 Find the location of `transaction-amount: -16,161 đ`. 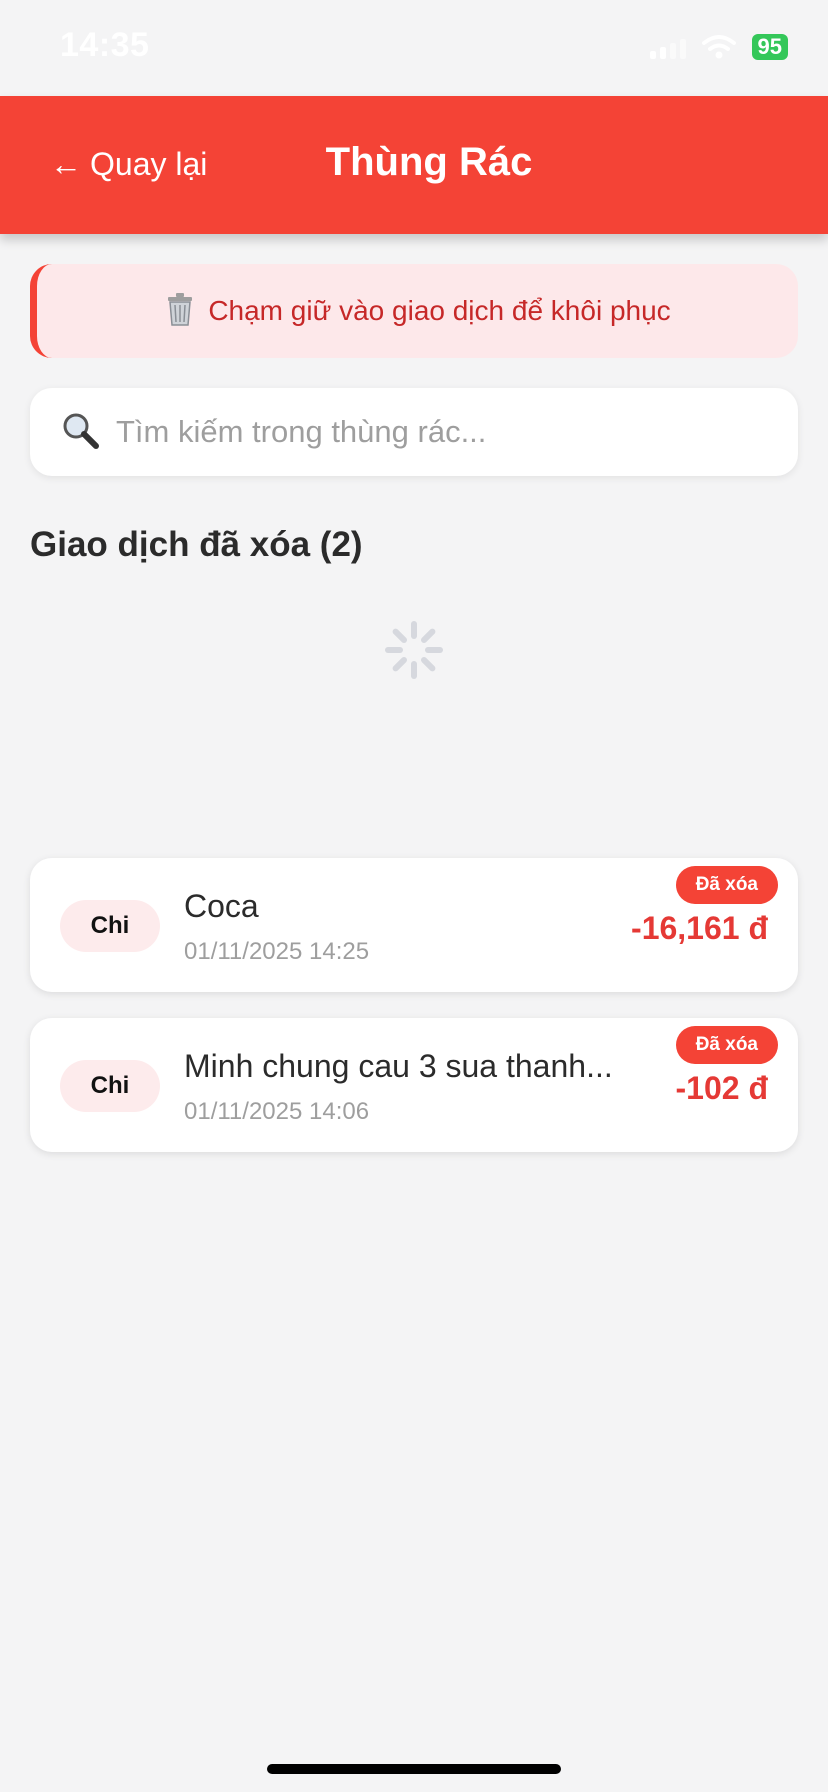

transaction-amount: -16,161 đ is located at coordinates (699, 928).